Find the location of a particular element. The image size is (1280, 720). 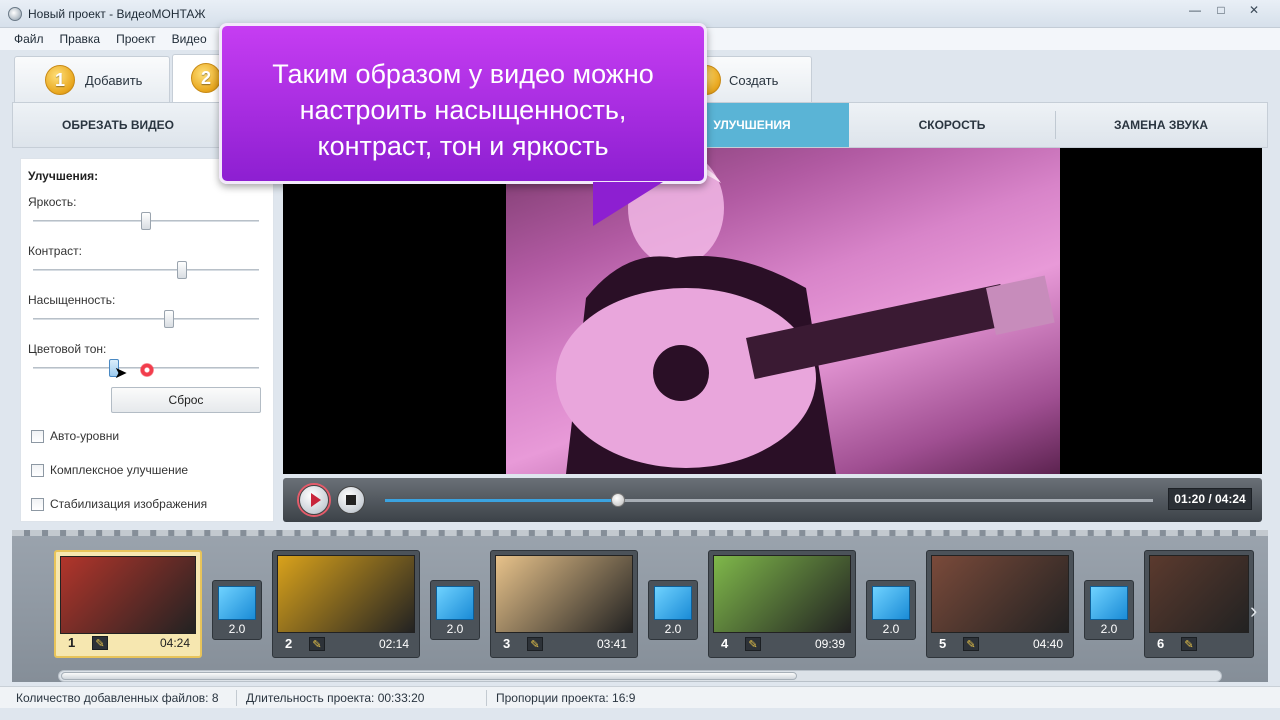

tab-trim-video: ОБРЕЗАТЬ ВИДЕО is located at coordinates (118, 125).